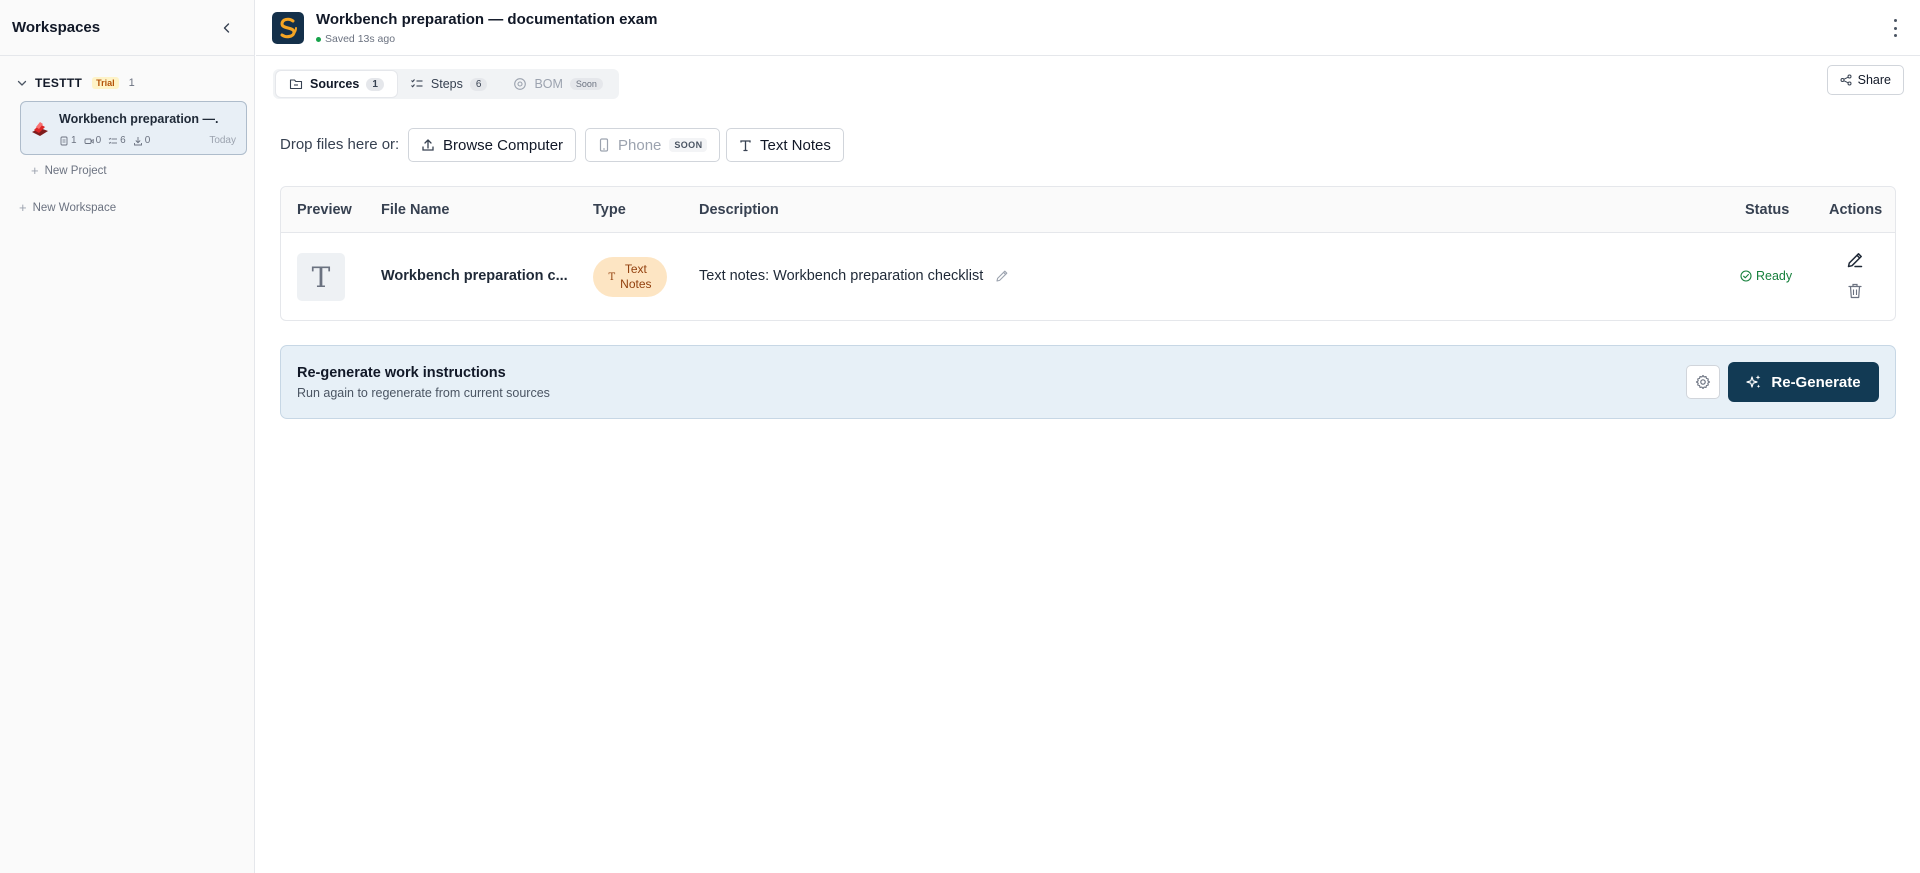  Describe the element at coordinates (640, 145) in the screenshot. I see `phone-label: Phone` at that location.